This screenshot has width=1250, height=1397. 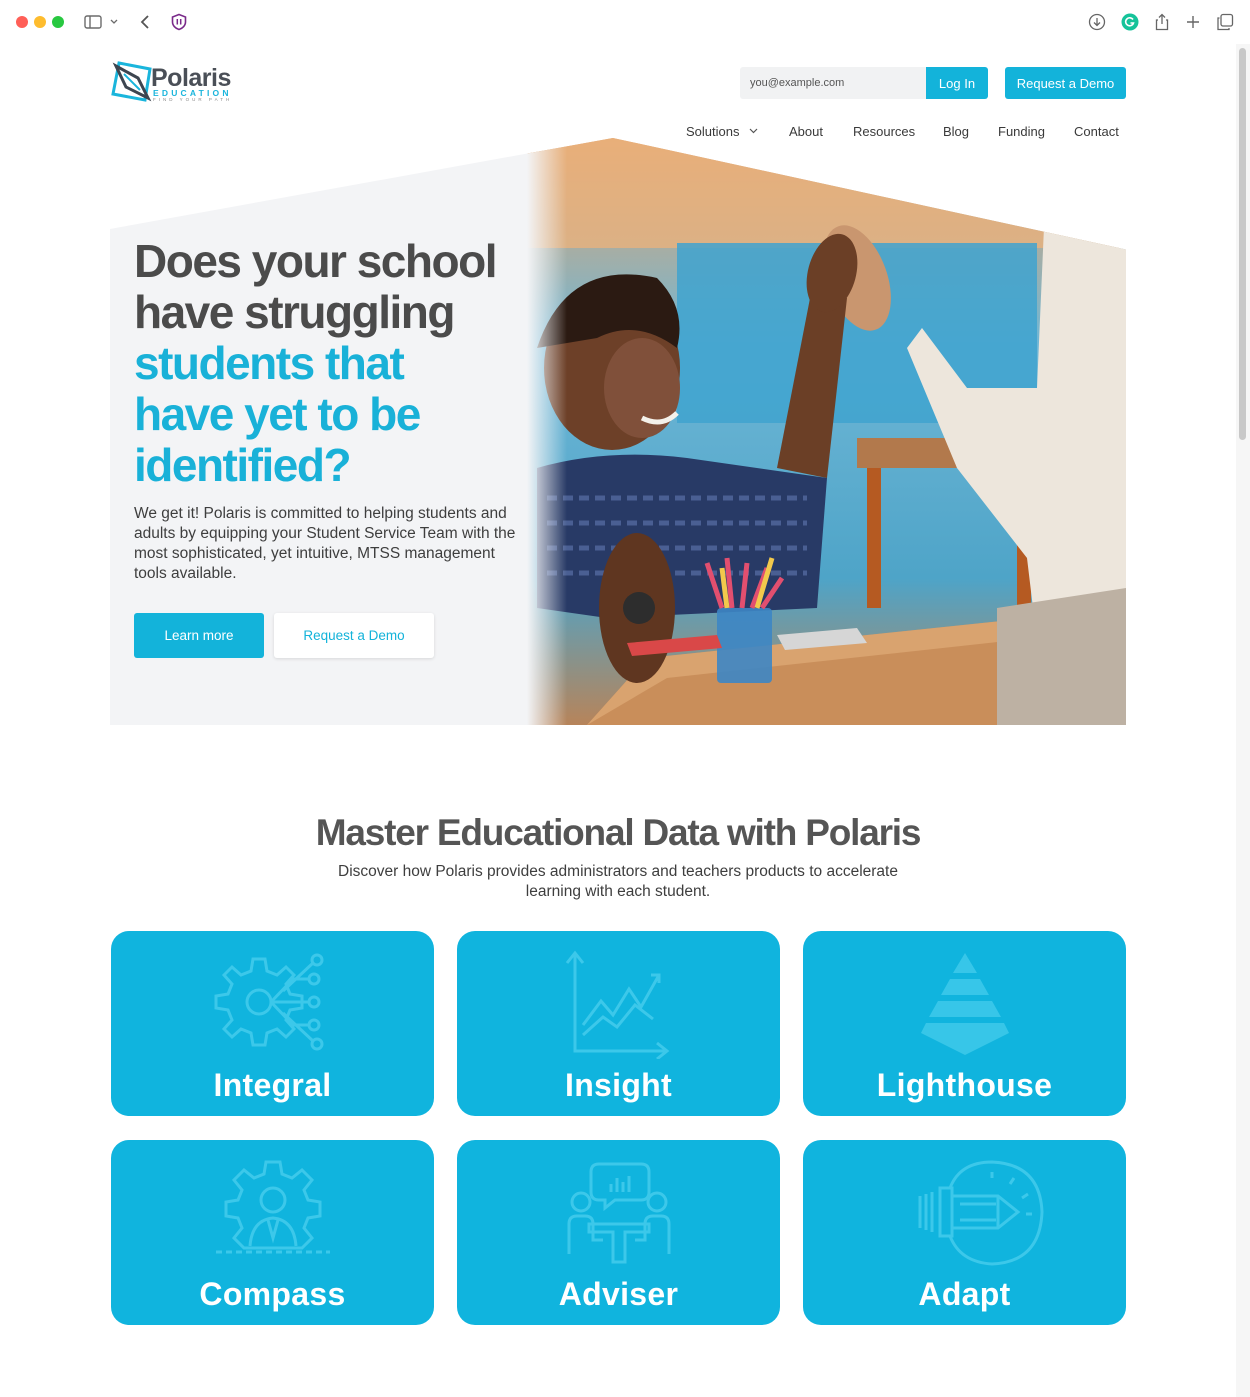 What do you see at coordinates (277, 414) in the screenshot?
I see `hero-title-highlight: have yet to be` at bounding box center [277, 414].